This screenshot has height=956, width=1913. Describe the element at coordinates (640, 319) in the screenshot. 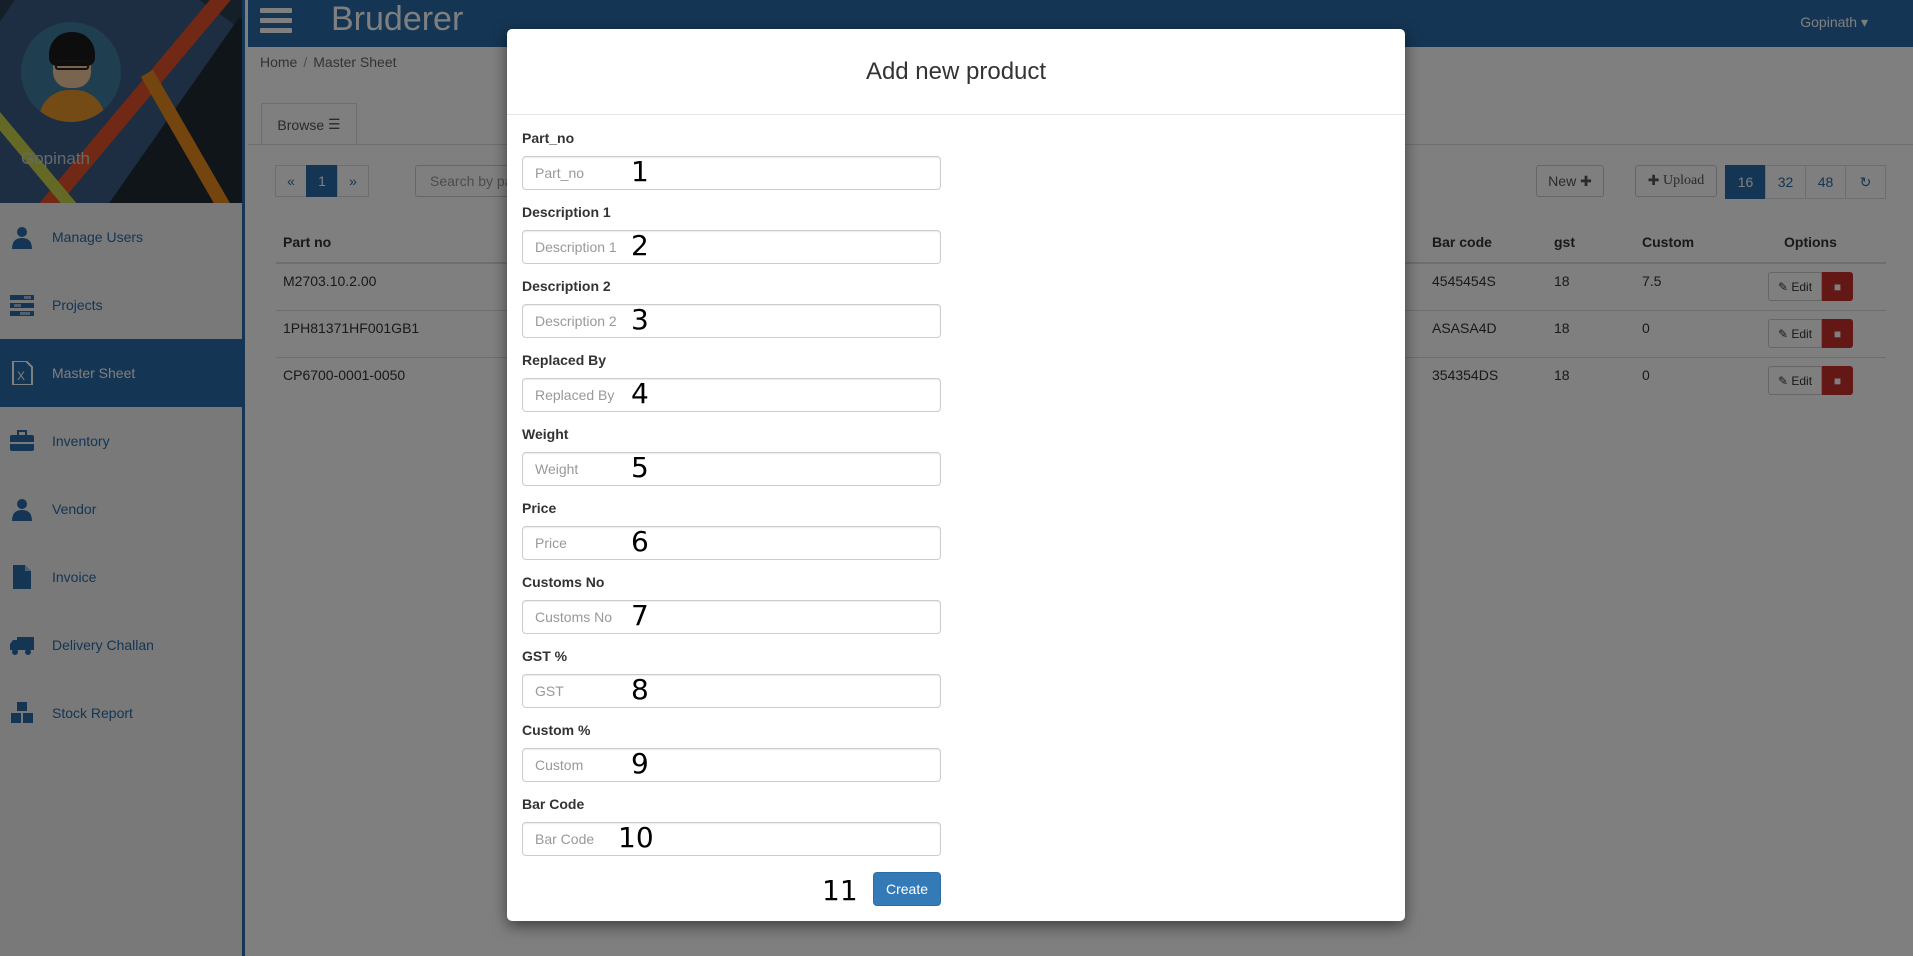

I see `annotation-tag: 3` at that location.